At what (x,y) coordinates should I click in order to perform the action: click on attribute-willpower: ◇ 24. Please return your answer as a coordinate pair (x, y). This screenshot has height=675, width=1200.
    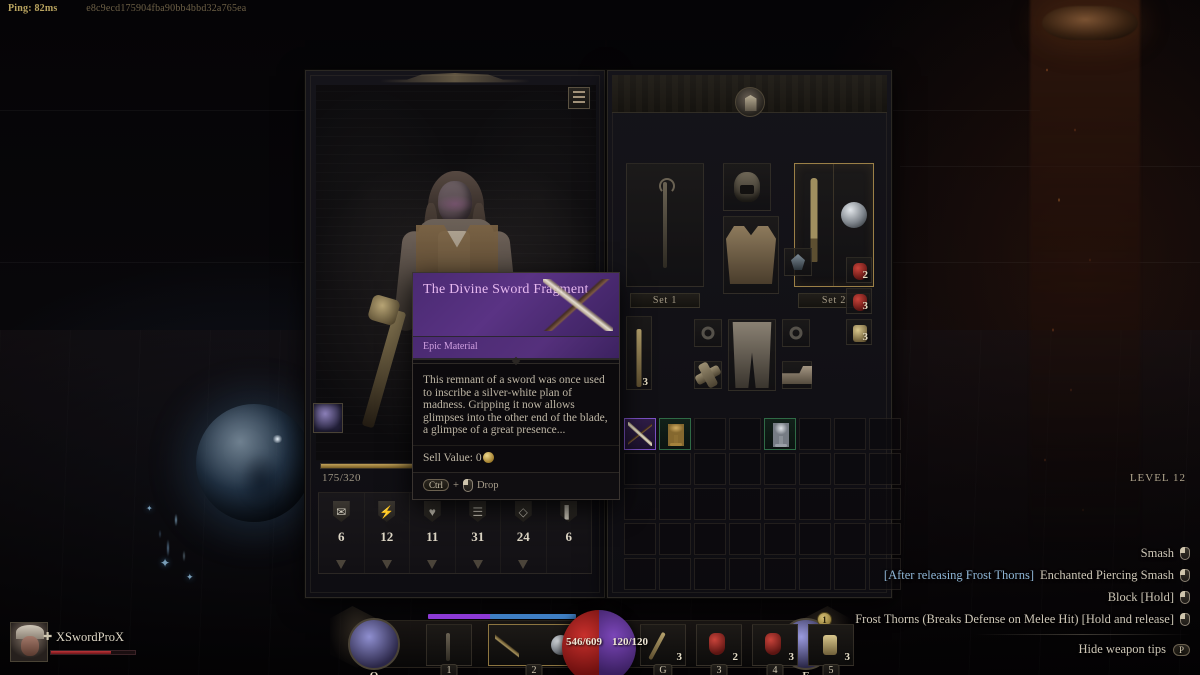
    Looking at the image, I should click on (524, 533).